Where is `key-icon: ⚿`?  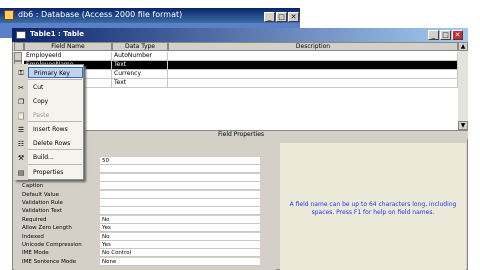 key-icon: ⚿ is located at coordinates (21, 73).